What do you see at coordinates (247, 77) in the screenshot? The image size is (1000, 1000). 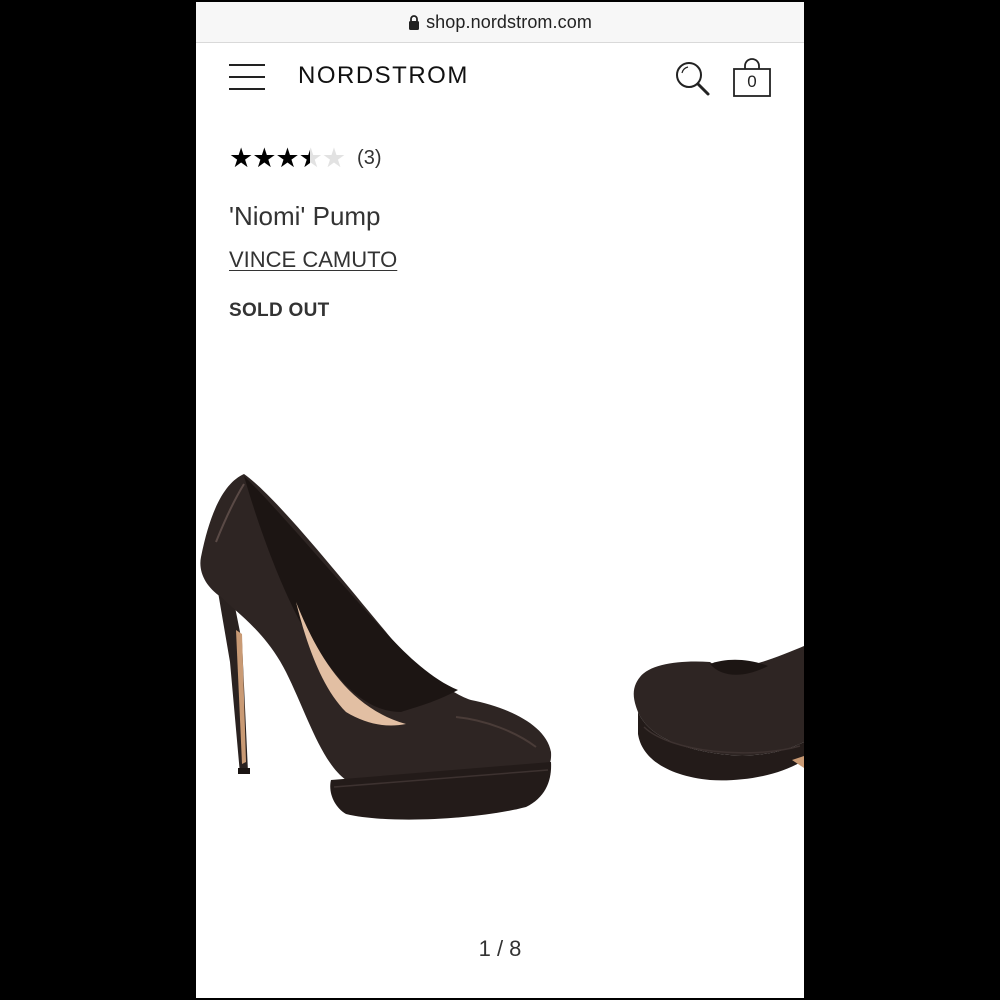 I see `hamburger-menu-icon` at bounding box center [247, 77].